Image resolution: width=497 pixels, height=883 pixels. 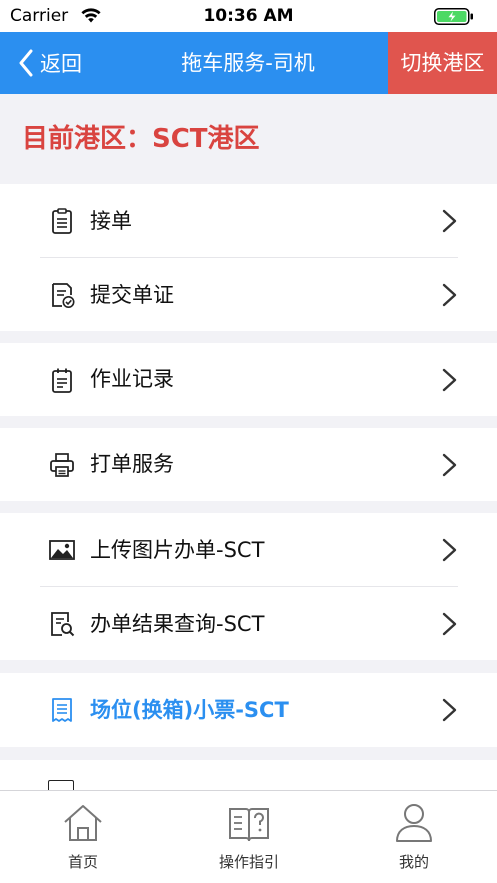 I want to click on tab-label: 操作指引, so click(x=248, y=862).